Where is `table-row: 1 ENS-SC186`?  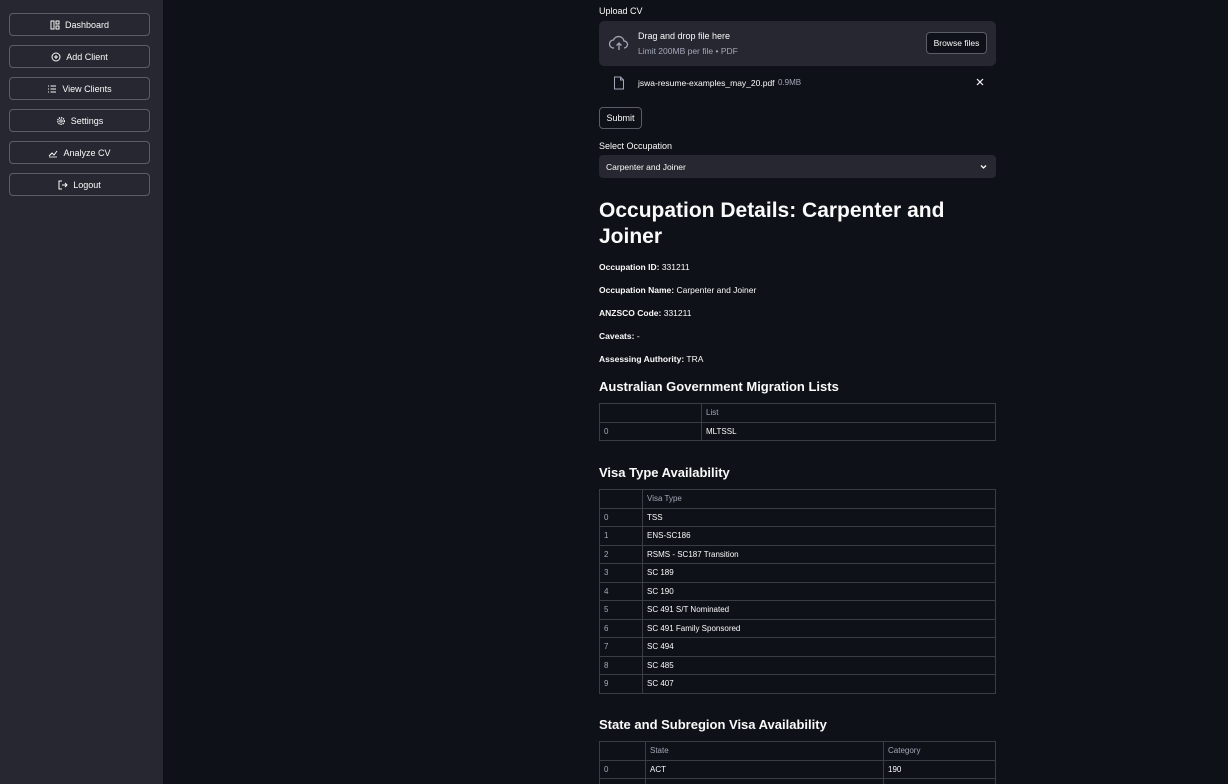
table-row: 1 ENS-SC186 is located at coordinates (797, 536).